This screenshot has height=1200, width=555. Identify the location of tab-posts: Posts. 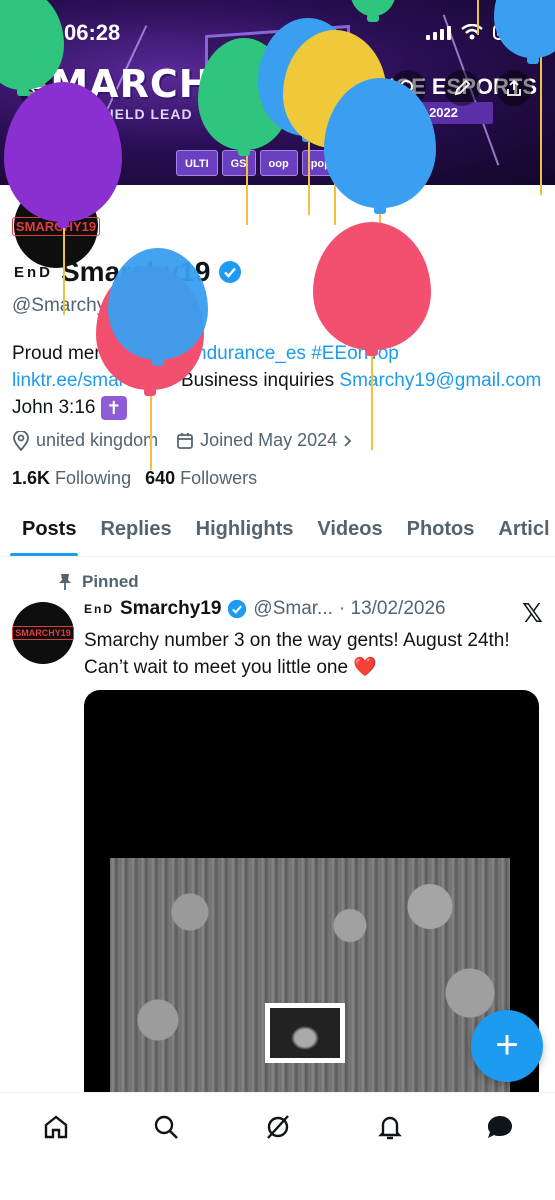
(44, 530).